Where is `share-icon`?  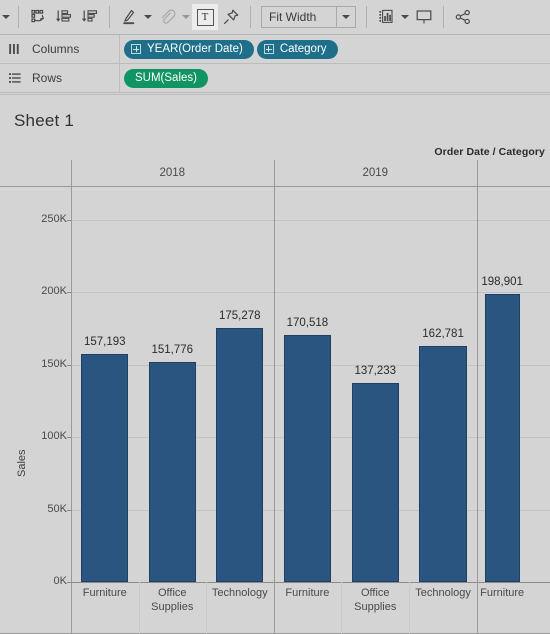
share-icon is located at coordinates (463, 17).